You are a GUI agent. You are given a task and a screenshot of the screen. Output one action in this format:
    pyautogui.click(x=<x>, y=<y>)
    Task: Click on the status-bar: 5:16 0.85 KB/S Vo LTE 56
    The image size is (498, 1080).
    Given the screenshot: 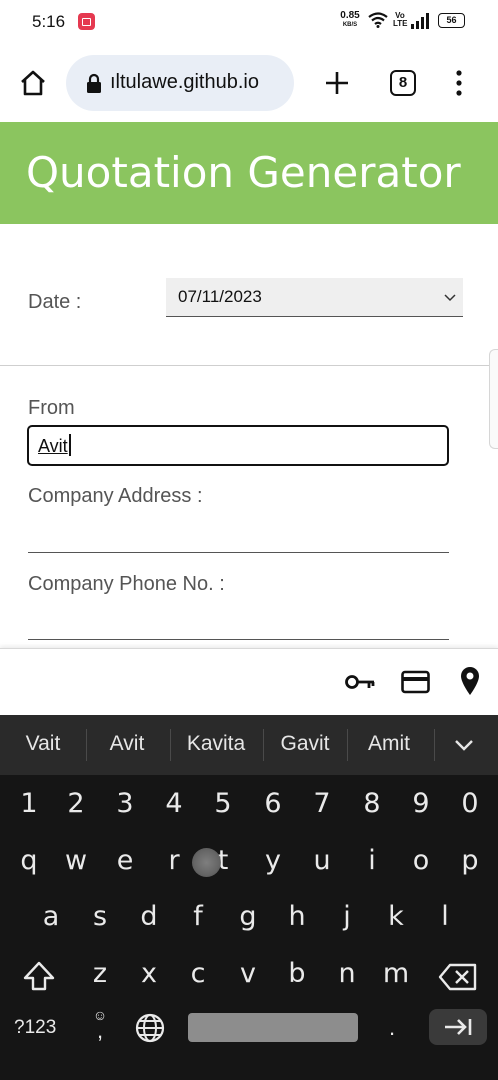 What is the action you would take?
    pyautogui.click(x=249, y=22)
    